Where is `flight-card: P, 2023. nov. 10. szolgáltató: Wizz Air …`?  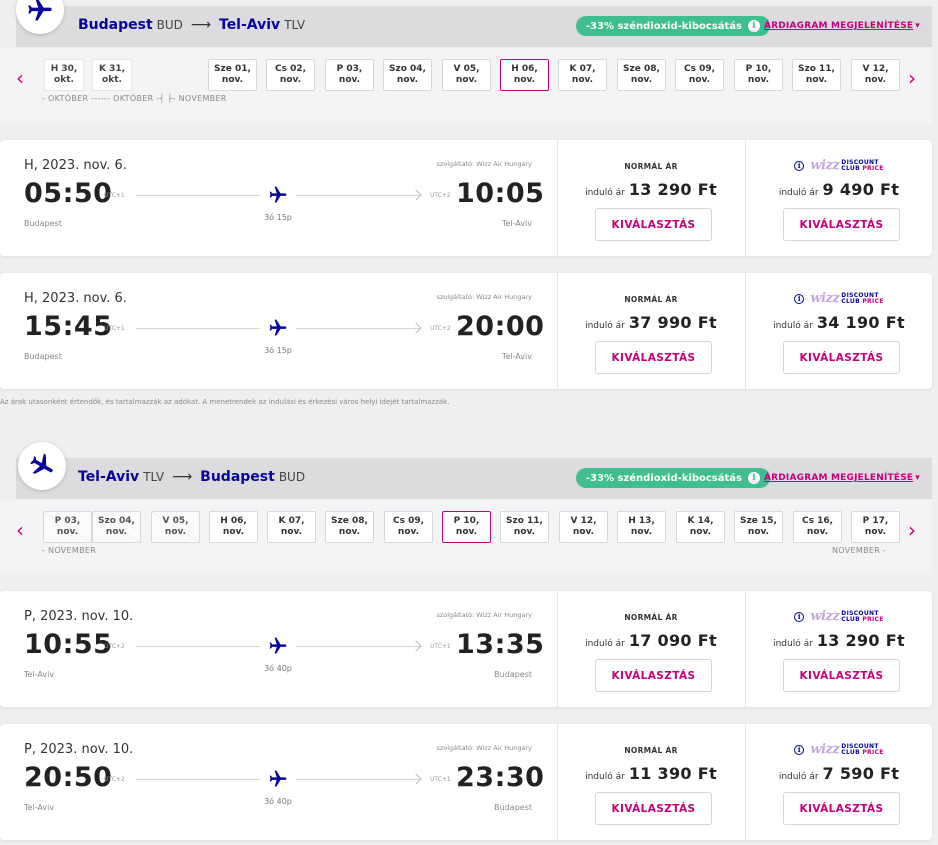
flight-card: P, 2023. nov. 10. szolgáltató: Wizz Air … is located at coordinates (466, 782).